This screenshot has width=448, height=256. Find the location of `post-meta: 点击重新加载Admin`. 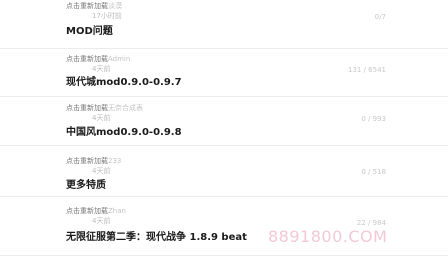

post-meta: 点击重新加载Admin is located at coordinates (98, 59).